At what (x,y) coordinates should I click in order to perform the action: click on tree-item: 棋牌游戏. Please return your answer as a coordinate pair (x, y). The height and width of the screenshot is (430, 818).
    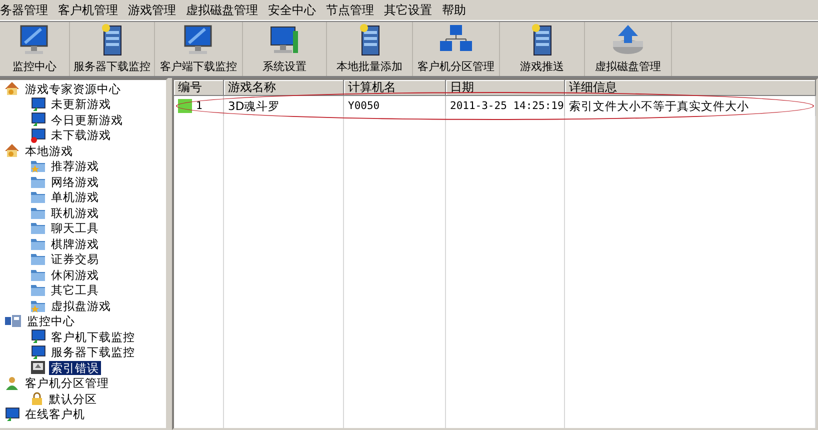
    Looking at the image, I should click on (75, 243).